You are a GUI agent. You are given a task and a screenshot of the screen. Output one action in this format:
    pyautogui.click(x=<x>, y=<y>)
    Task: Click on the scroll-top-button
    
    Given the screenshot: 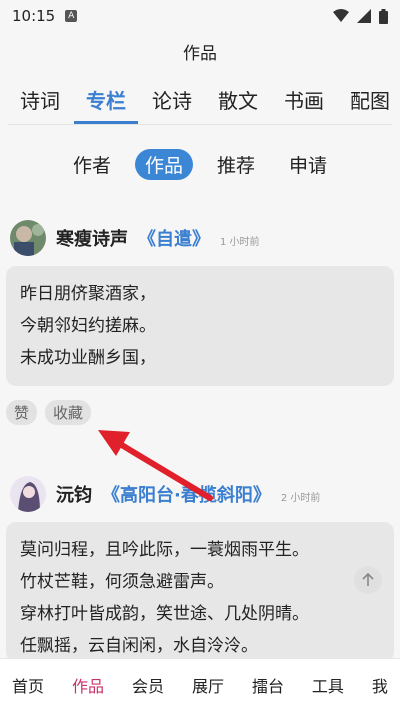 What is the action you would take?
    pyautogui.click(x=368, y=580)
    